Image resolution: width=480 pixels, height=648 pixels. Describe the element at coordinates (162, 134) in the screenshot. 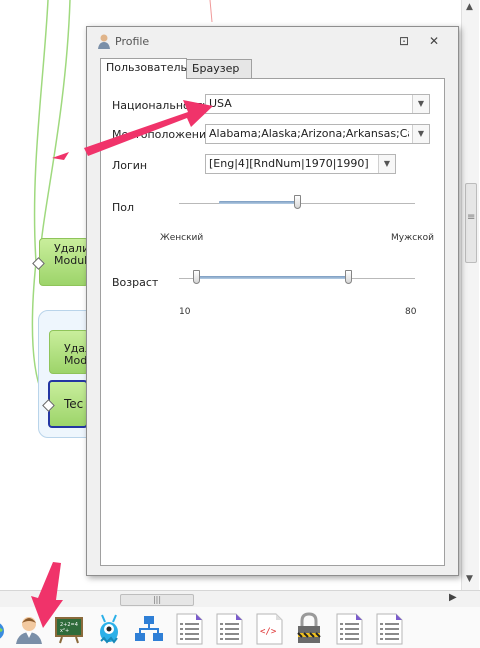

I see `location-label: Местоположение` at that location.